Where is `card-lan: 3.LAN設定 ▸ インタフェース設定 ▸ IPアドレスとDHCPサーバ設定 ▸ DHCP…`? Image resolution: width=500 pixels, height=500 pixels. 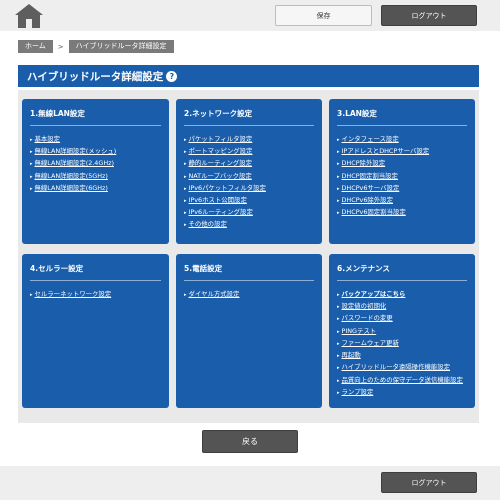 card-lan: 3.LAN設定 ▸ インタフェース設定 ▸ IPアドレスとDHCPサーバ設定 ▸ DHCP… is located at coordinates (402, 171).